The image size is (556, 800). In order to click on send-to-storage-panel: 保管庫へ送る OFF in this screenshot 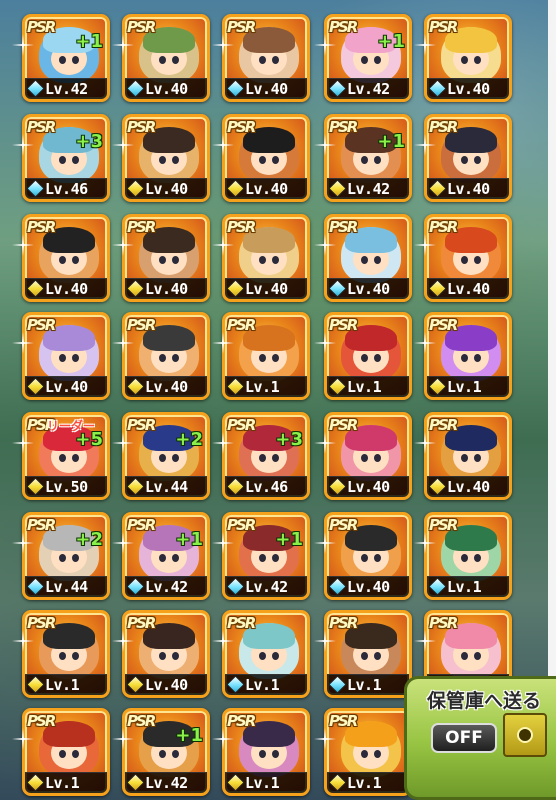, I will do `click(480, 738)`.